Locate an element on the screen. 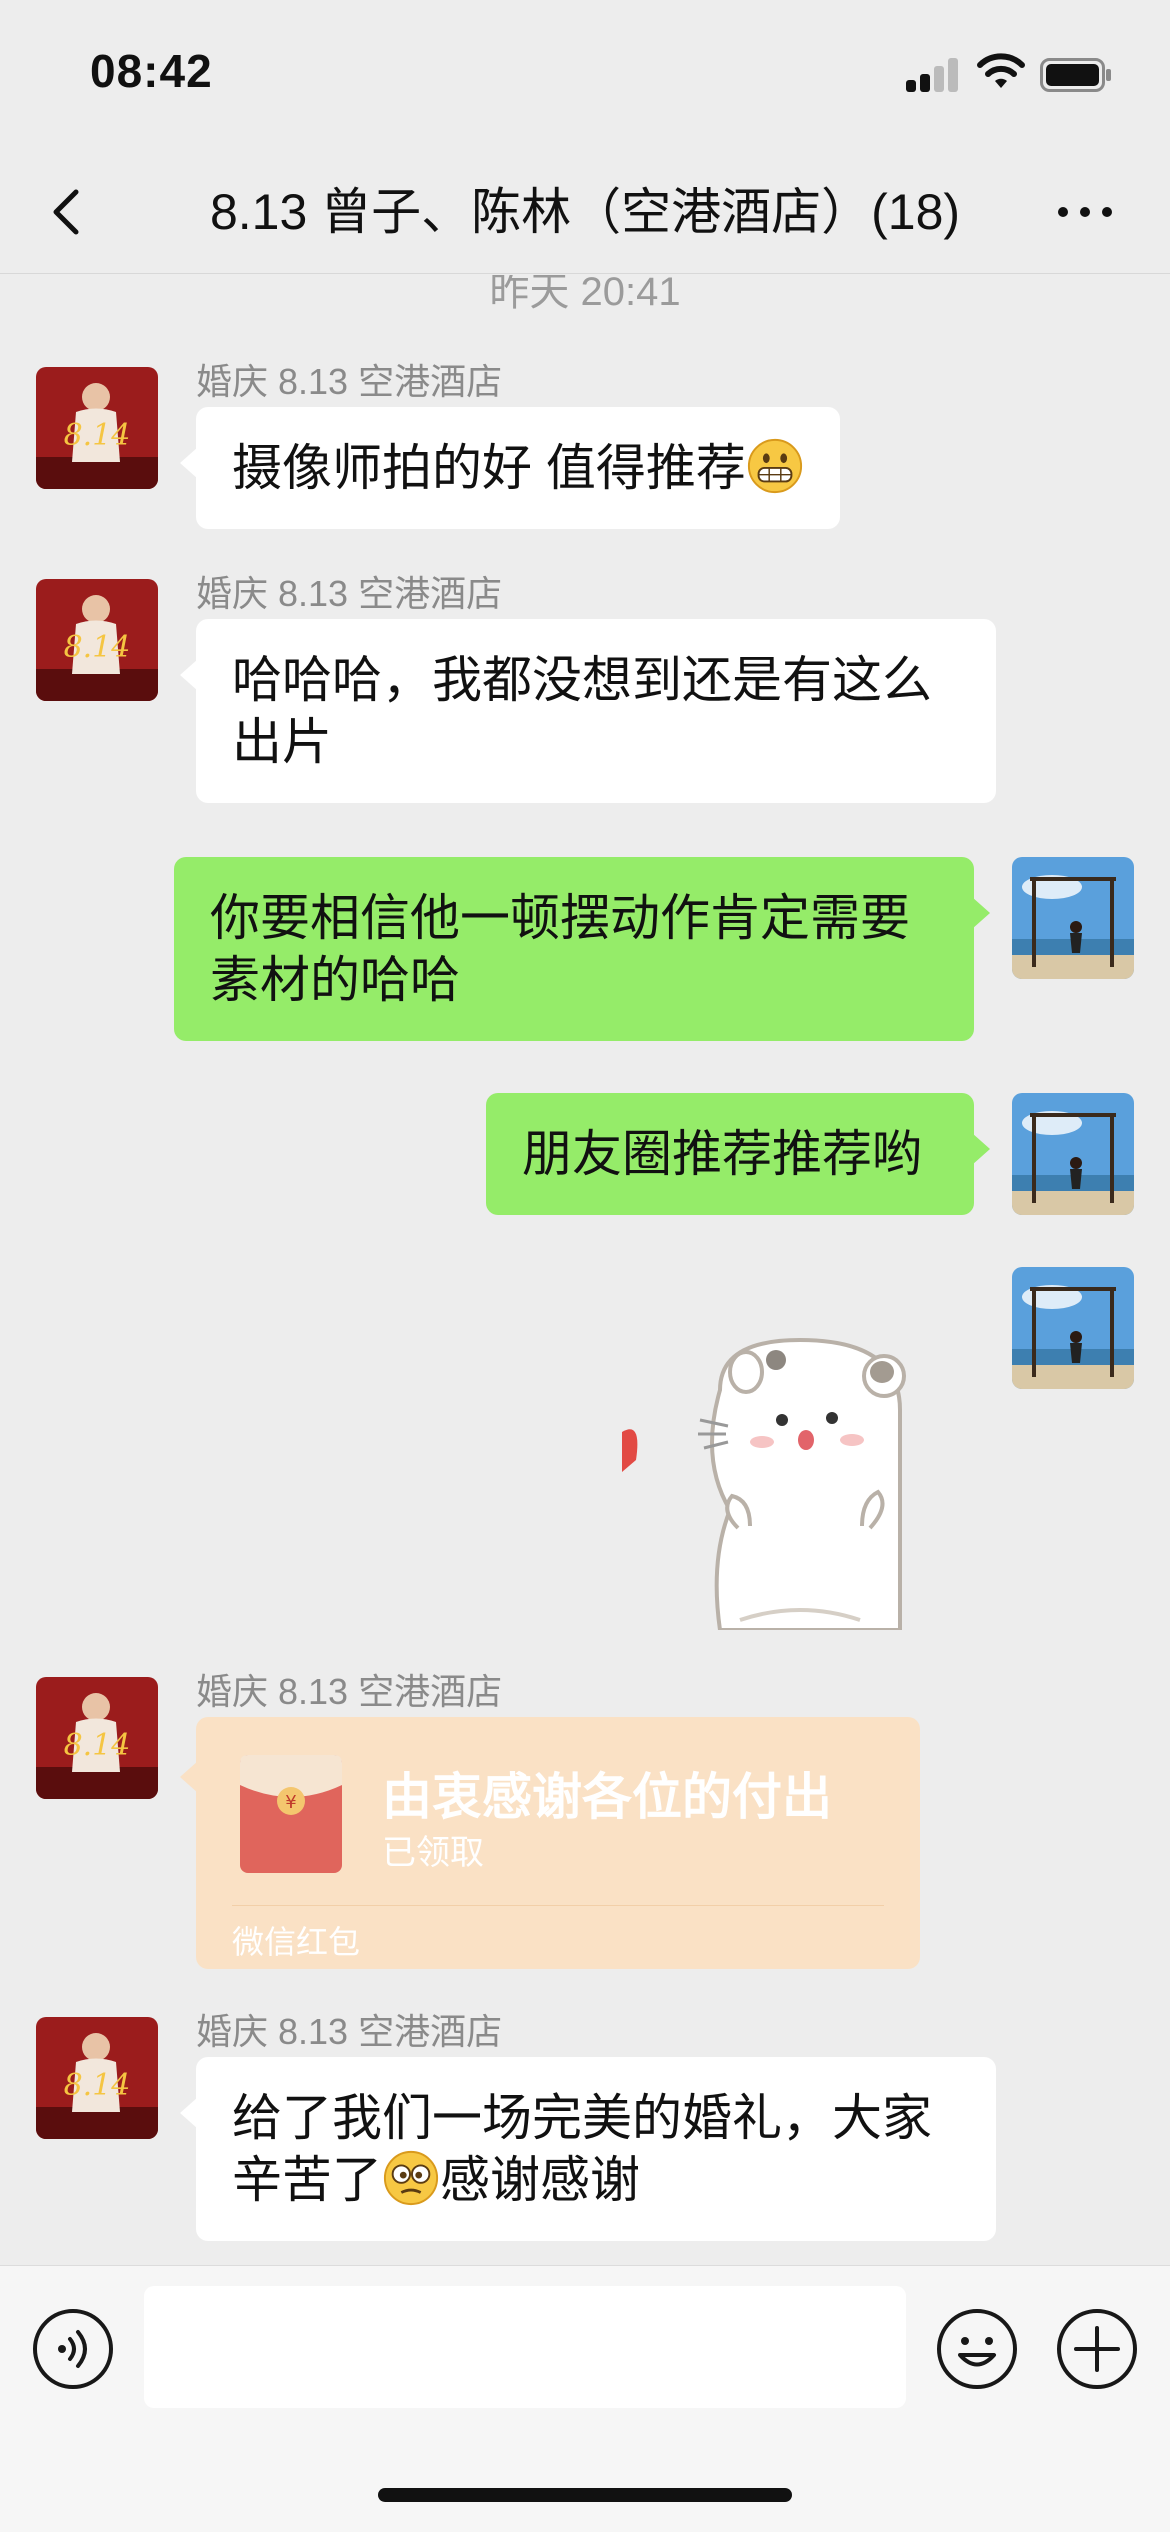 The width and height of the screenshot is (1170, 2532). red-packet-divider is located at coordinates (558, 1905).